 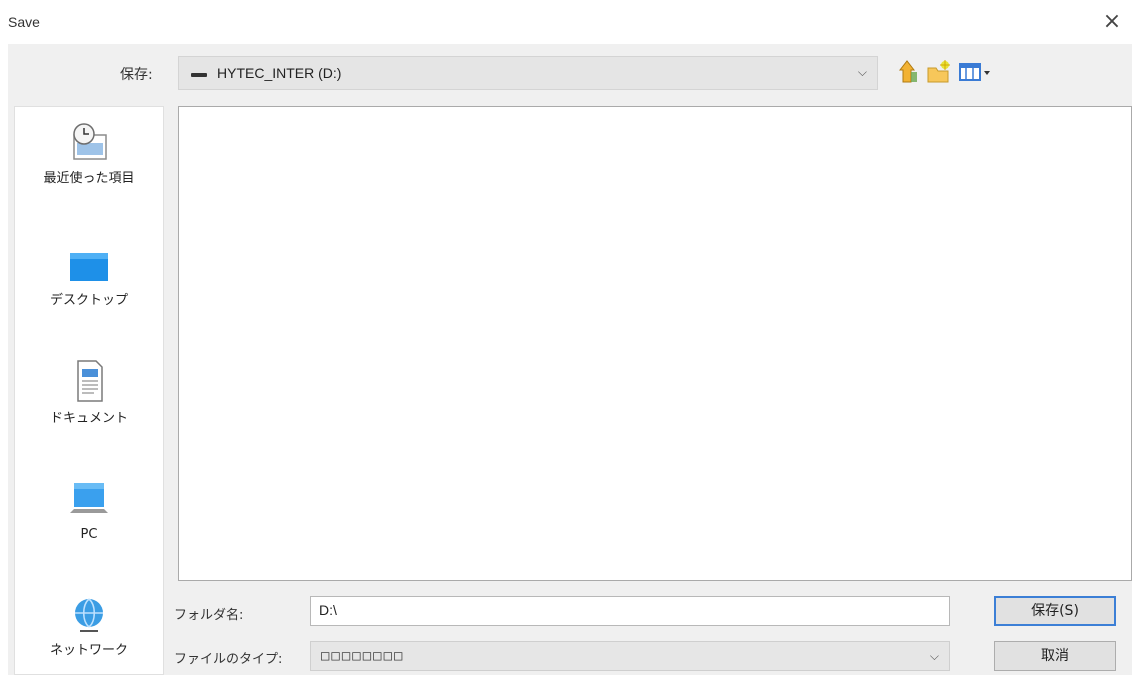 I want to click on sidebar-item-label: 最近使った項目, so click(x=89, y=178).